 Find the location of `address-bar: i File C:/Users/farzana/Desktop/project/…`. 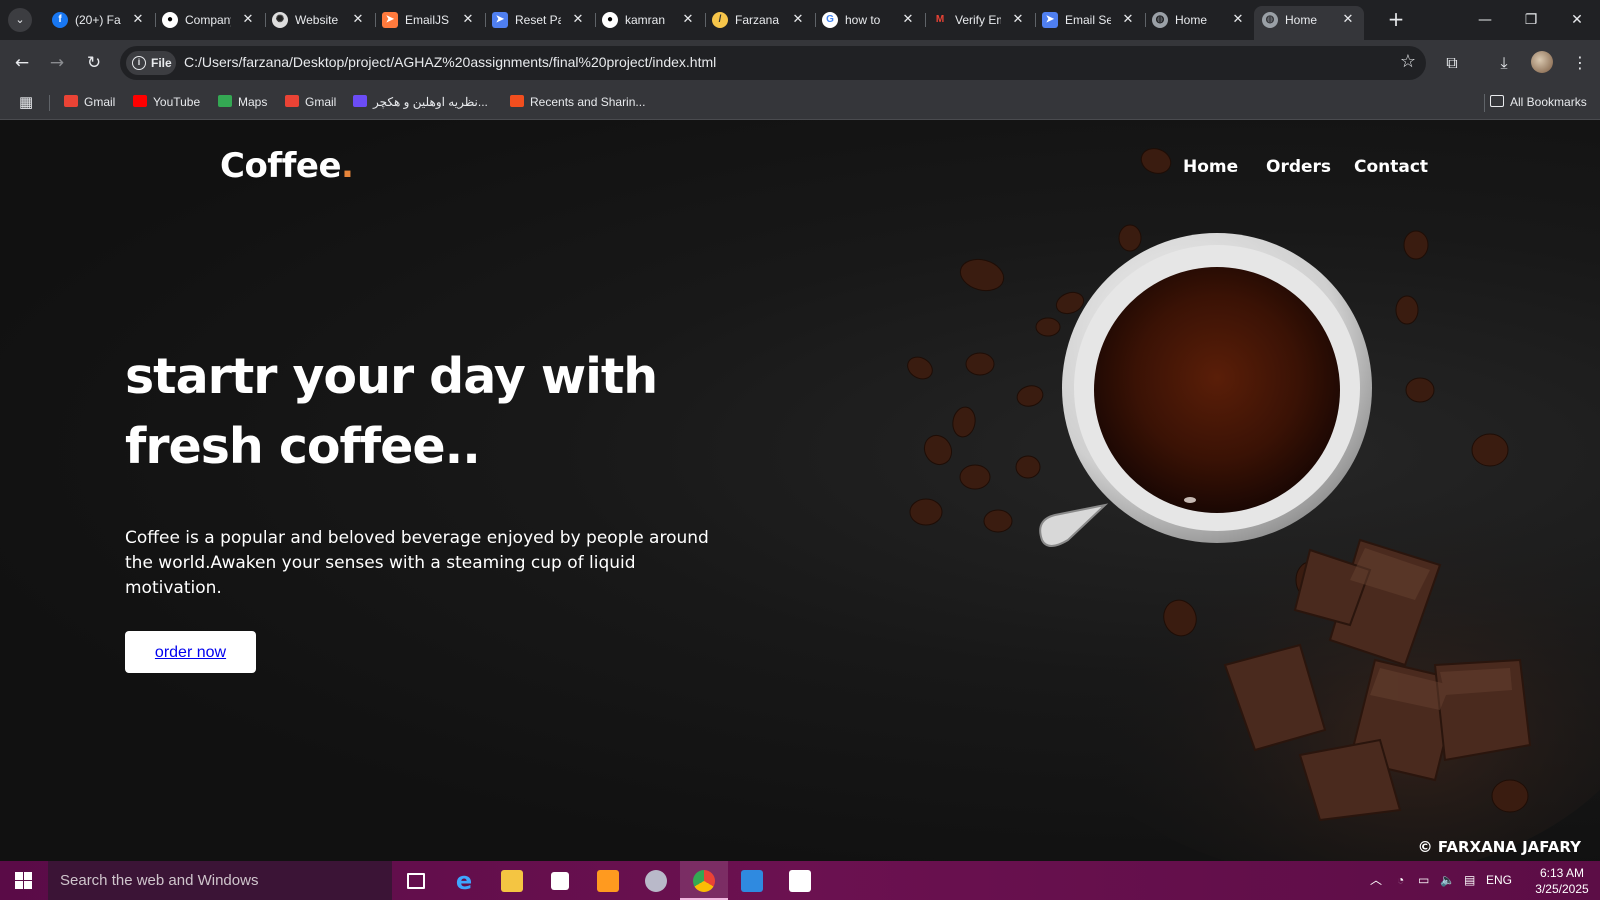

address-bar: i File C:/Users/farzana/Desktop/project/… is located at coordinates (773, 63).